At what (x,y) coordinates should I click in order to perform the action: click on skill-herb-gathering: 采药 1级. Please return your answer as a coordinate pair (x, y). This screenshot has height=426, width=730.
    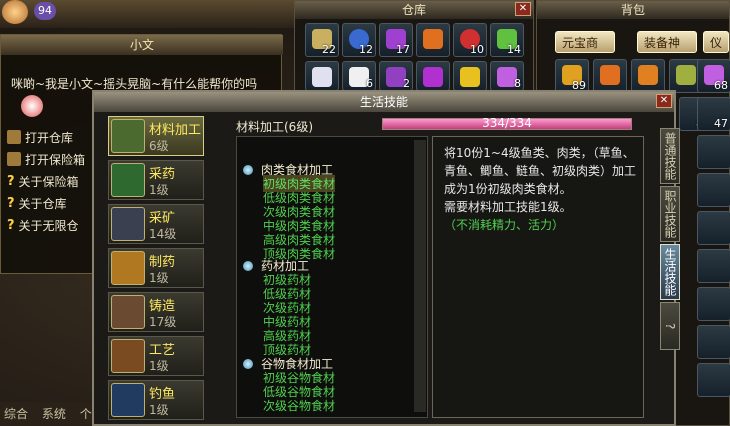
    Looking at the image, I should click on (156, 180).